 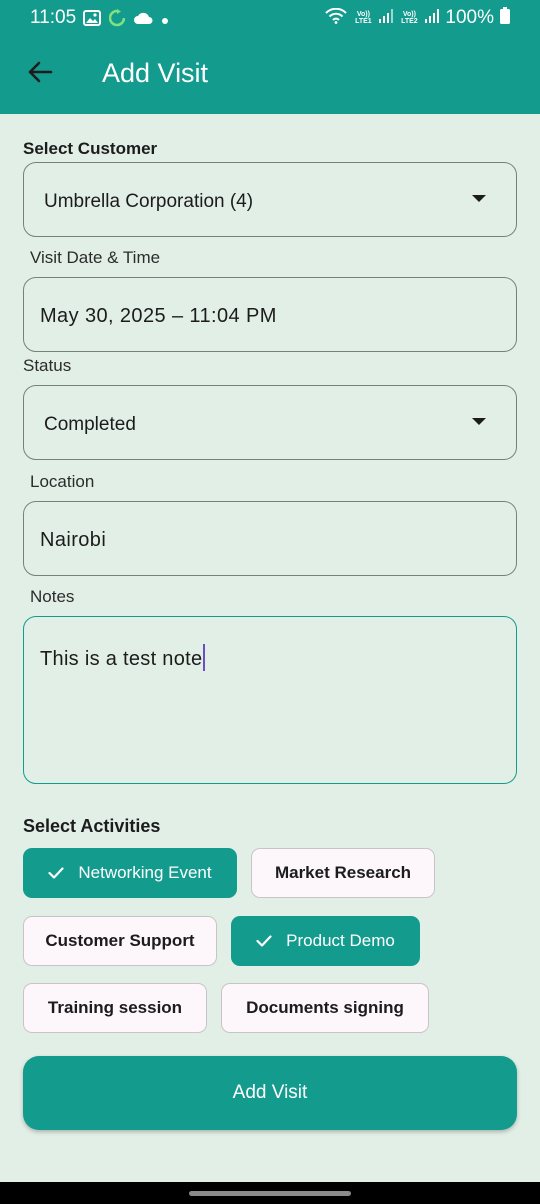 What do you see at coordinates (73, 540) in the screenshot?
I see `location-value: Nairobi` at bounding box center [73, 540].